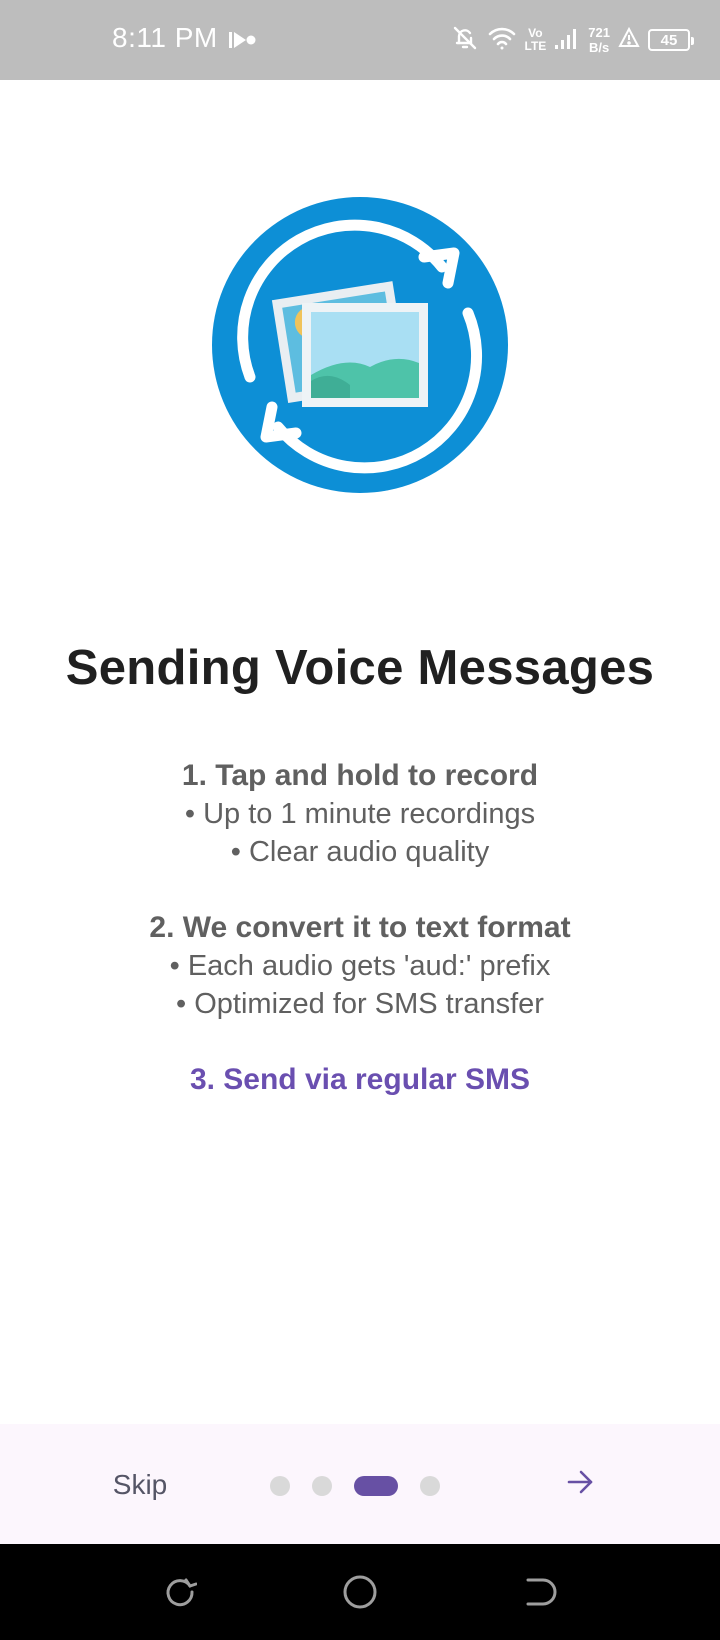 This screenshot has width=720, height=1640. What do you see at coordinates (360, 1079) in the screenshot?
I see `step-3-heading: 3. Send via regular SMS` at bounding box center [360, 1079].